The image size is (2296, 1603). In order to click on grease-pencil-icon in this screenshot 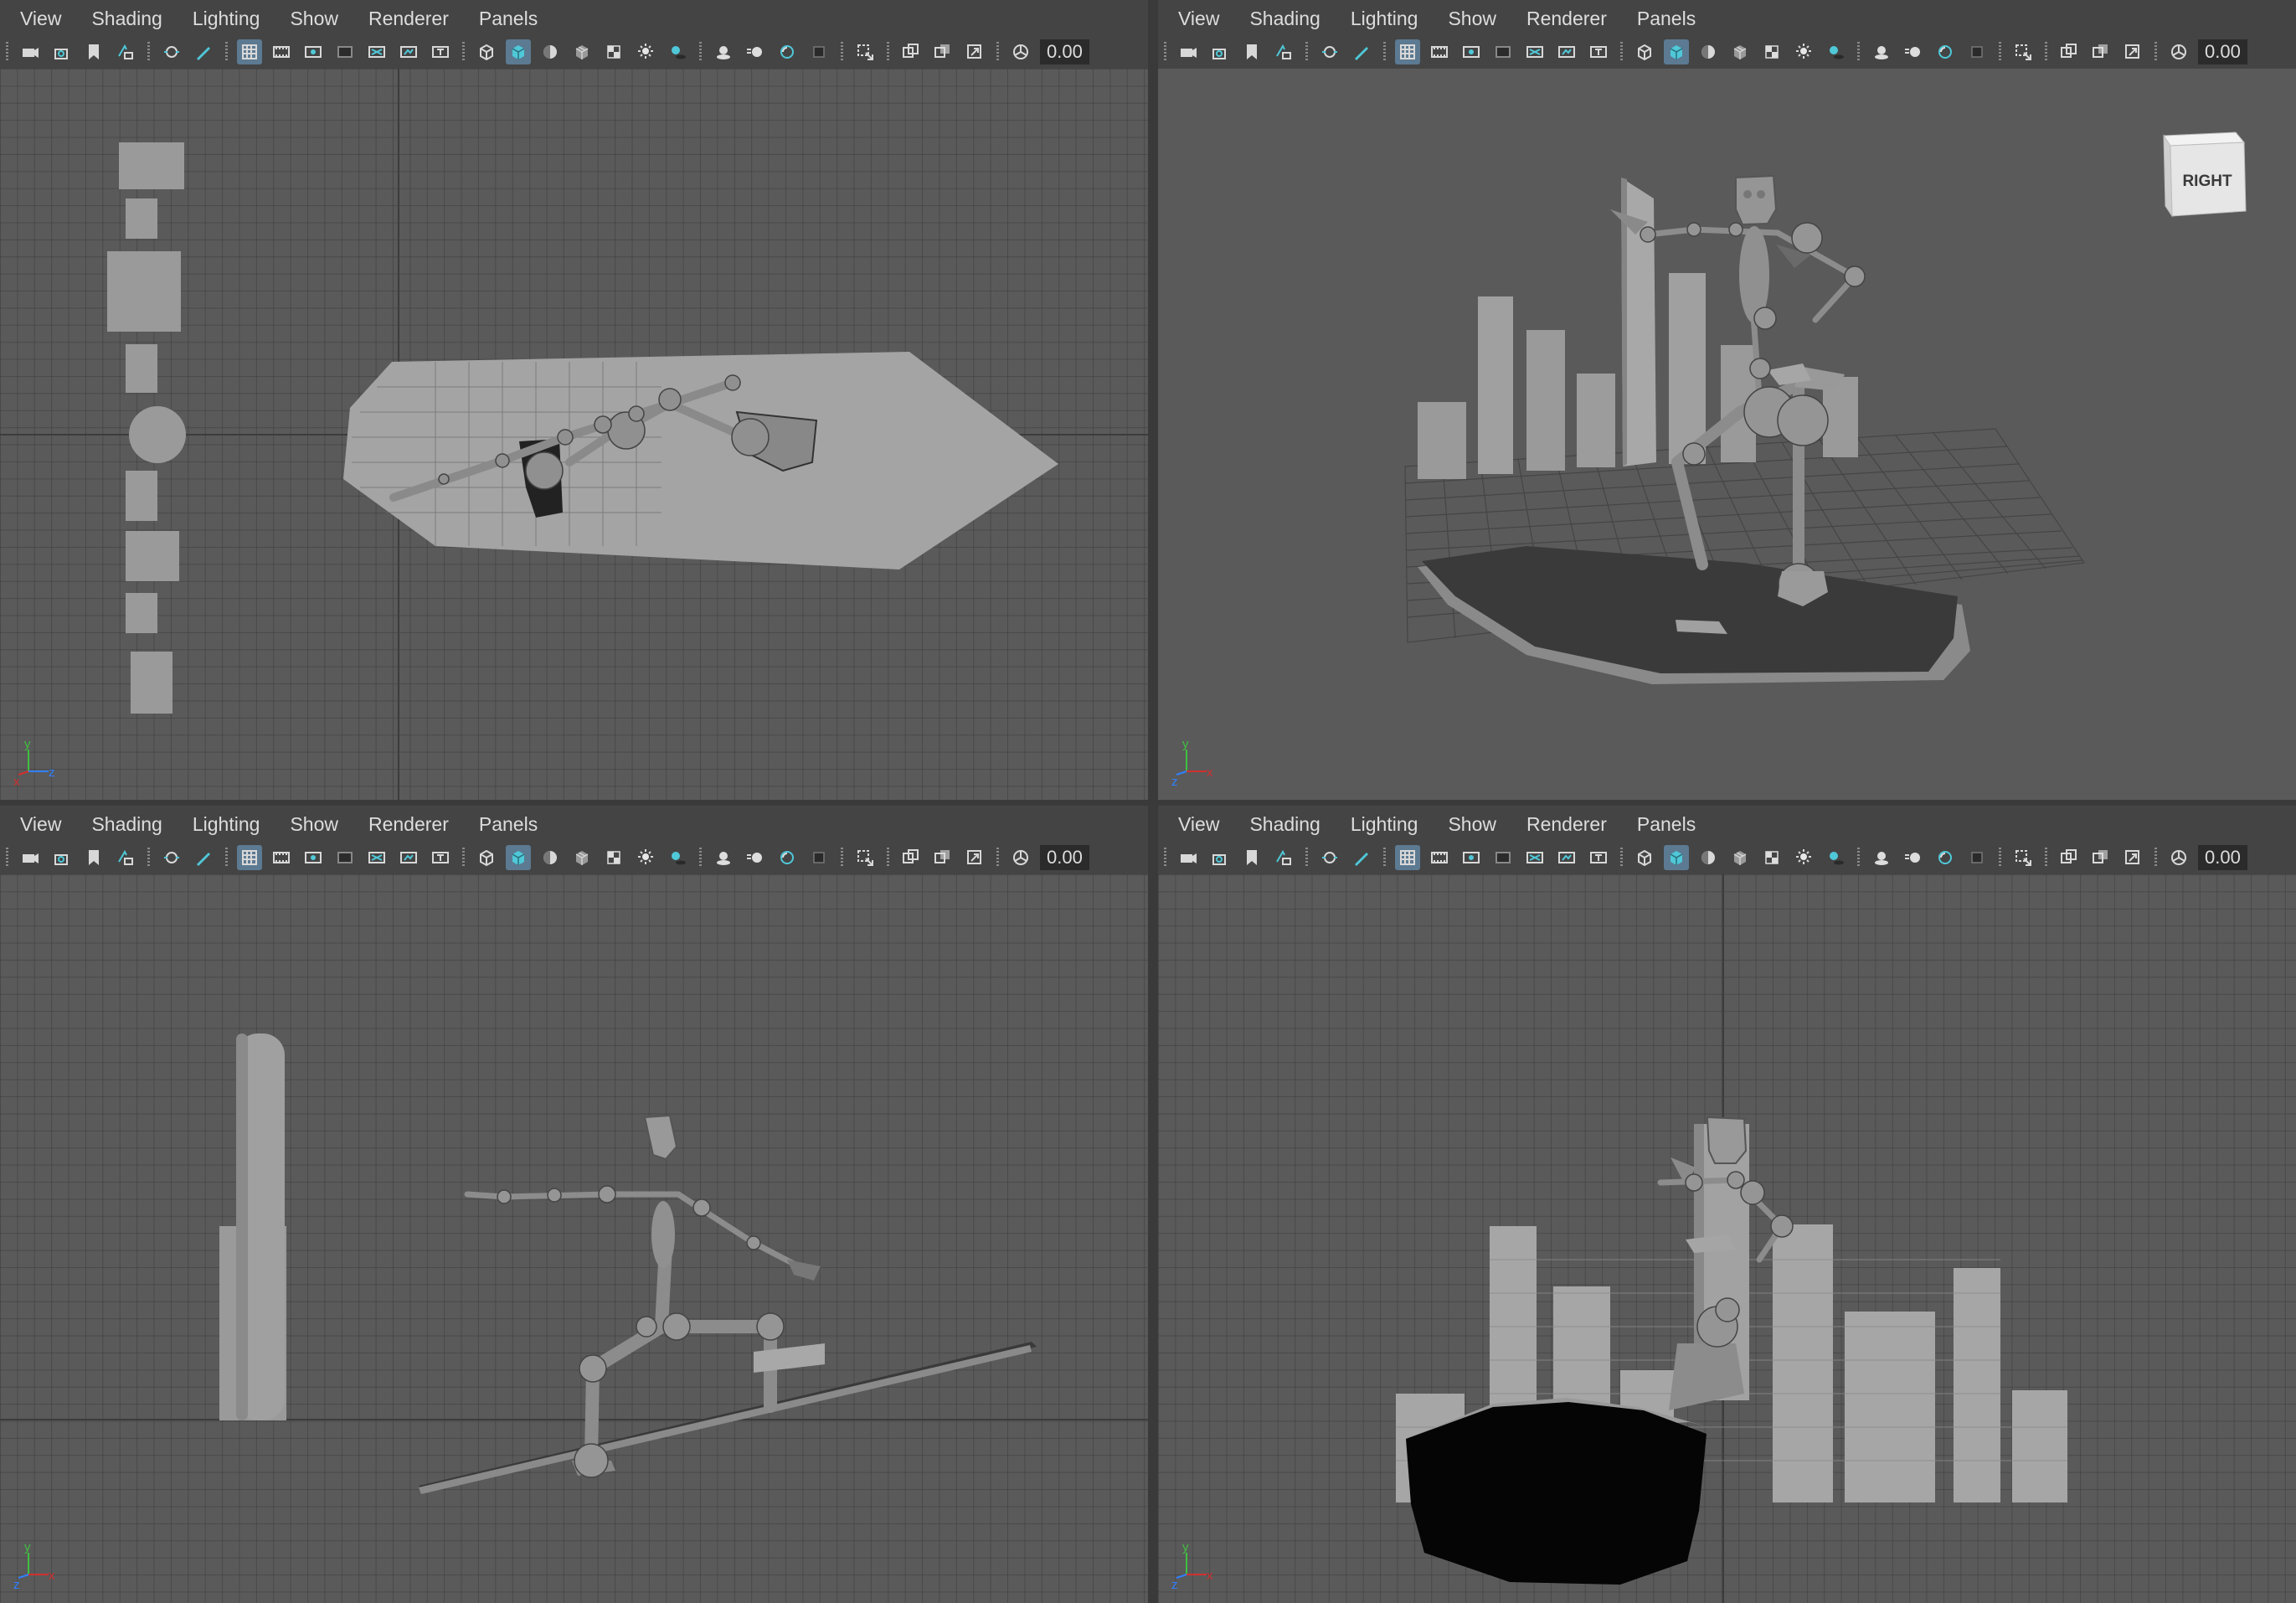, I will do `click(1361, 857)`.